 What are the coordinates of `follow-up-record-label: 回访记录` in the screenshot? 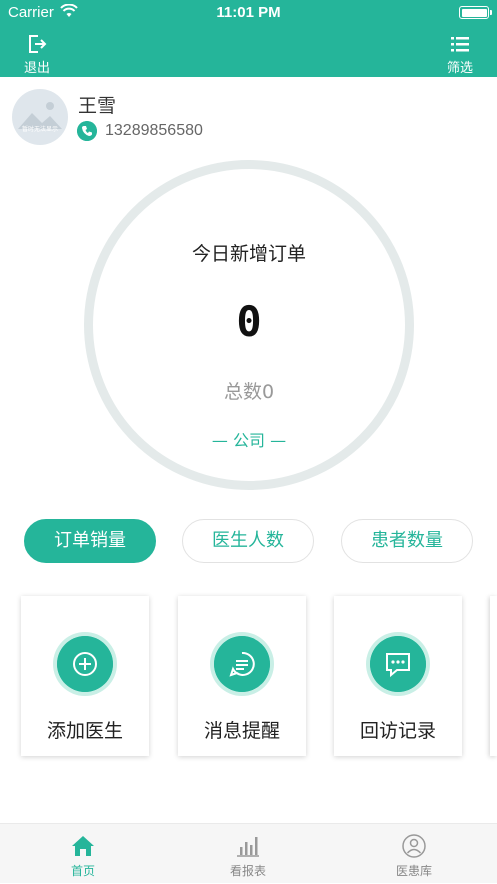 It's located at (397, 731).